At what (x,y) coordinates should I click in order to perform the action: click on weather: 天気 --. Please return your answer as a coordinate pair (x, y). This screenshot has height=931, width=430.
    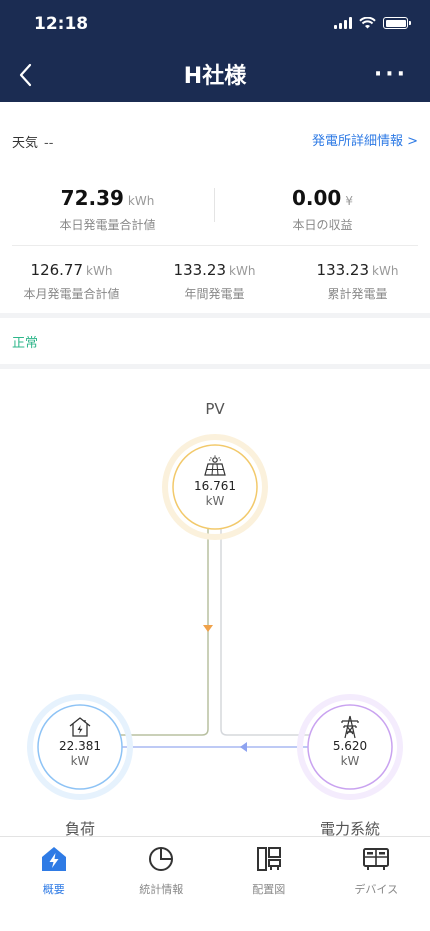
    Looking at the image, I should click on (32, 141).